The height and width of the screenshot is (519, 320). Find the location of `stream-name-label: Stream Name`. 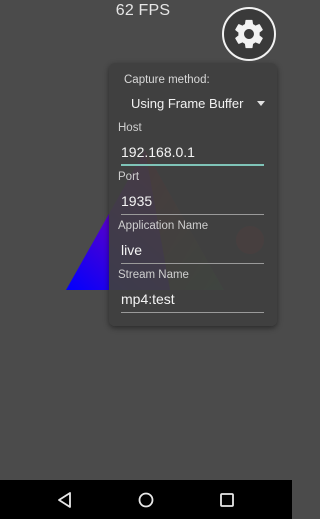

stream-name-label: Stream Name is located at coordinates (153, 275).